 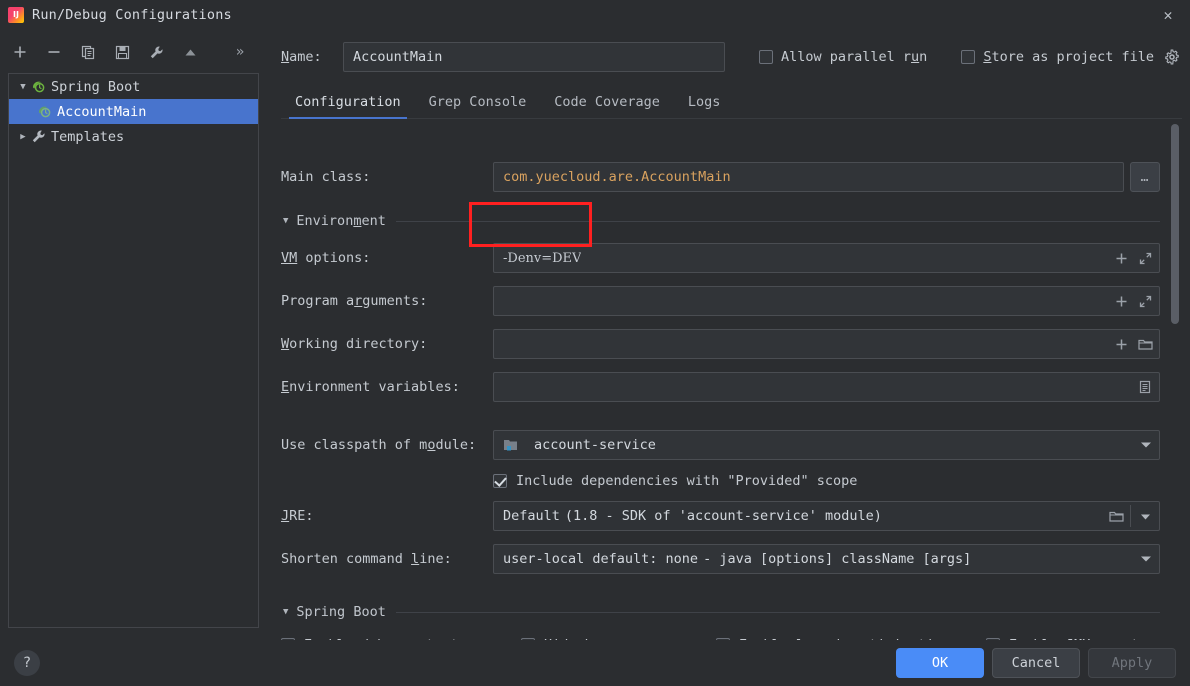 I want to click on configurations-toolbar: », so click(x=134, y=52).